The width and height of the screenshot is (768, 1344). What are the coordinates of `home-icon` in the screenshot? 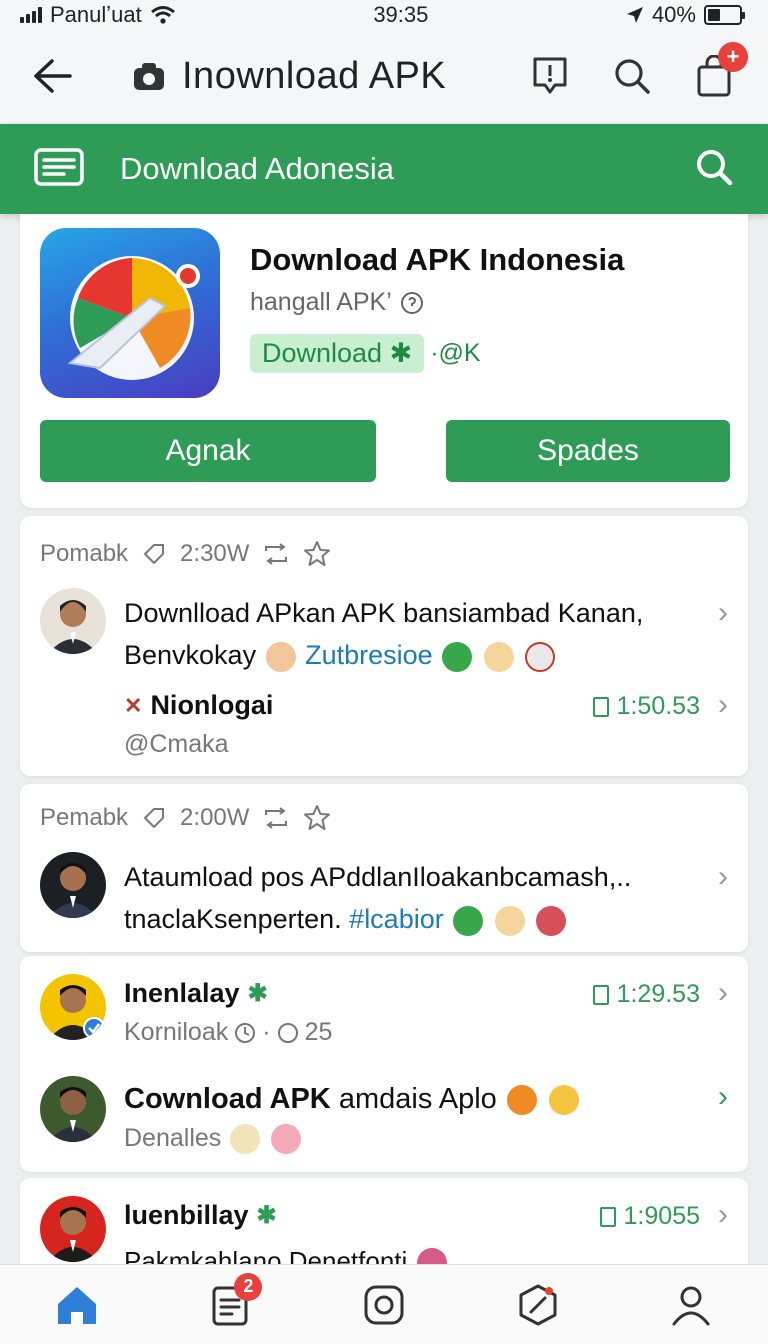 It's located at (76, 1305).